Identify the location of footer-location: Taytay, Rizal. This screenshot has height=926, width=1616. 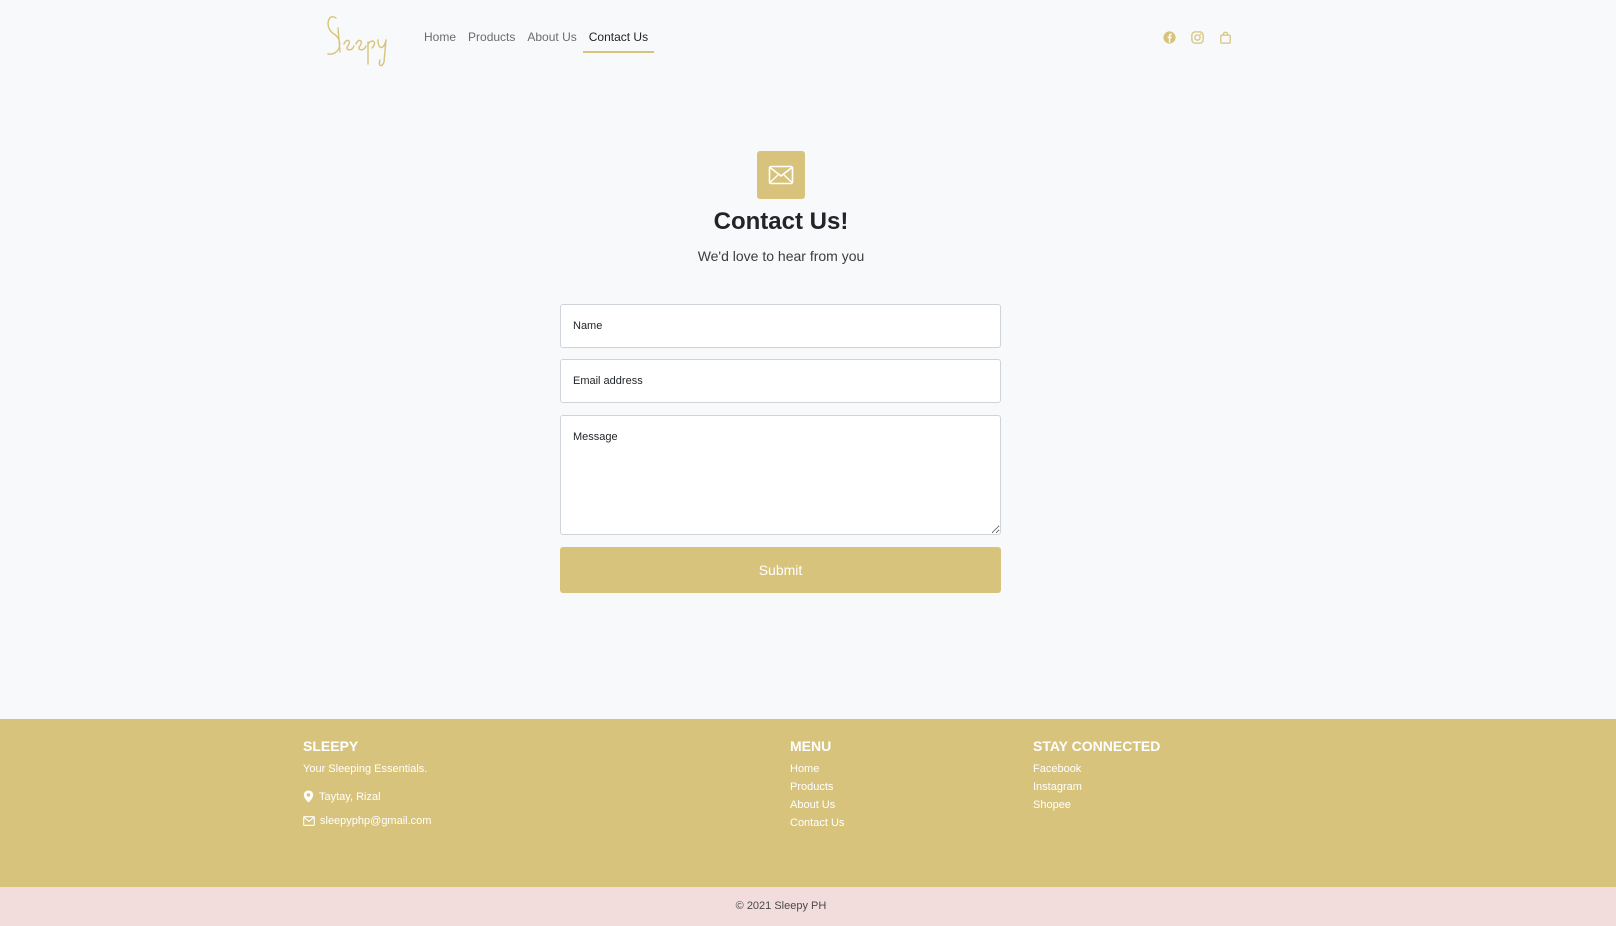
(367, 796).